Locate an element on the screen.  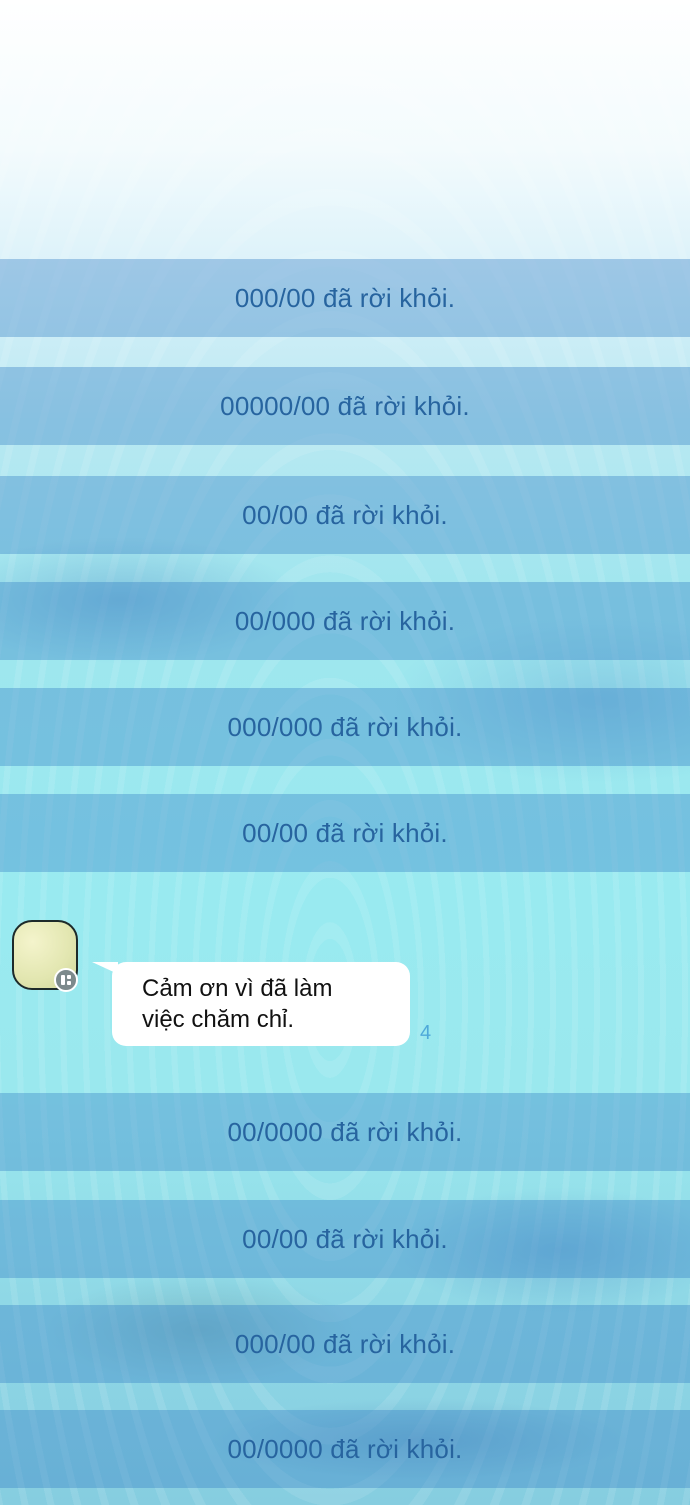
profile-badge-icon is located at coordinates (66, 980).